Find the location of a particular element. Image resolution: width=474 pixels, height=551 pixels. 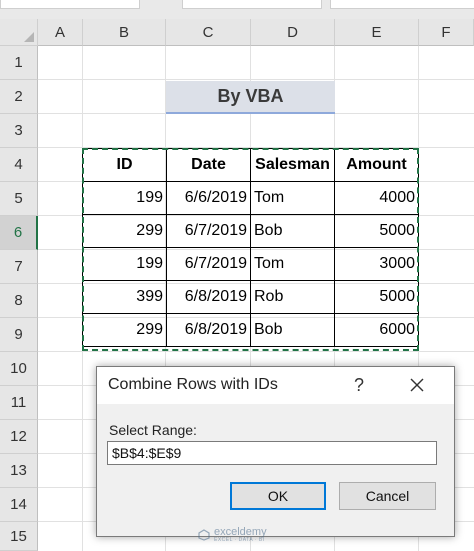

close-x-icon is located at coordinates (417, 385).